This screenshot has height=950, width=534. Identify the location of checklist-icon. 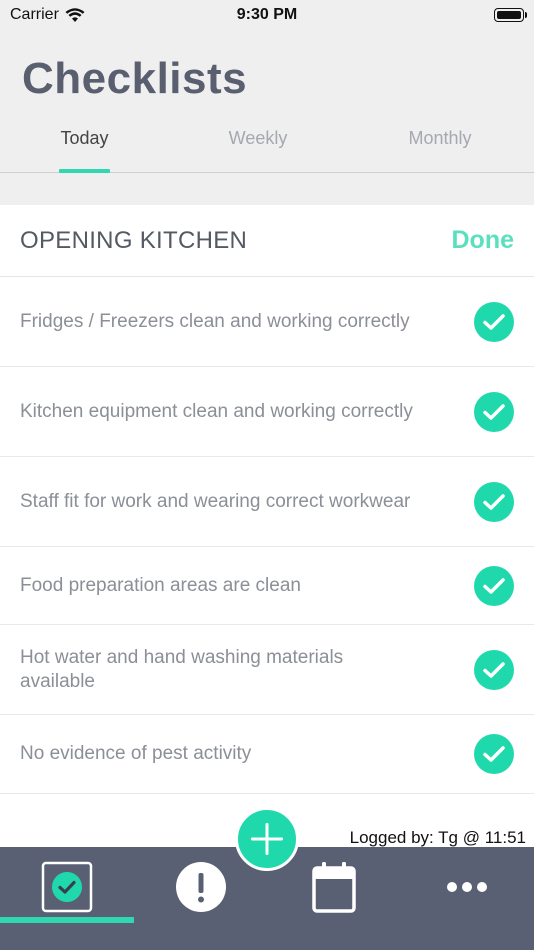
(67, 887).